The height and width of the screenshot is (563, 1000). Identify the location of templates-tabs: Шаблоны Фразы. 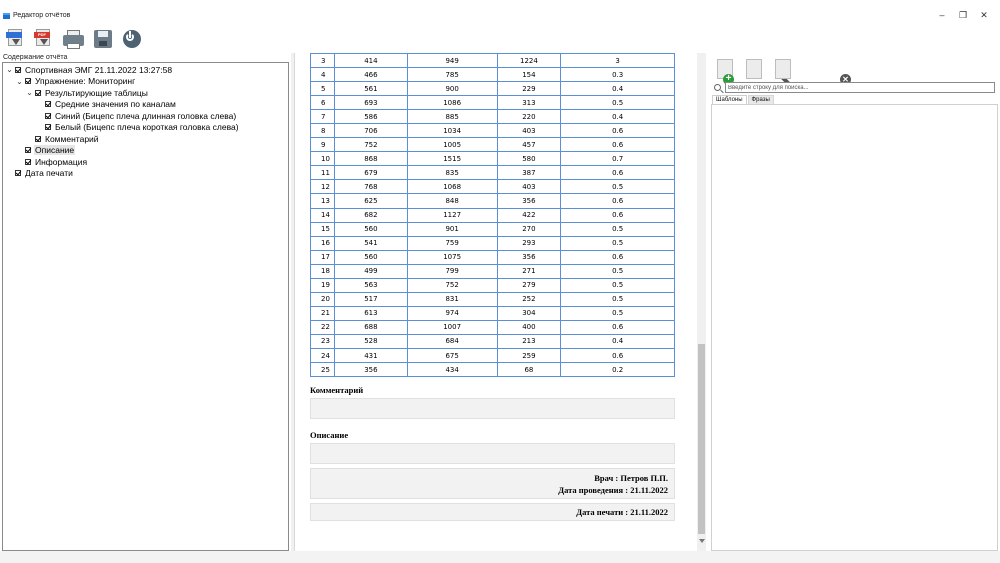
(743, 99).